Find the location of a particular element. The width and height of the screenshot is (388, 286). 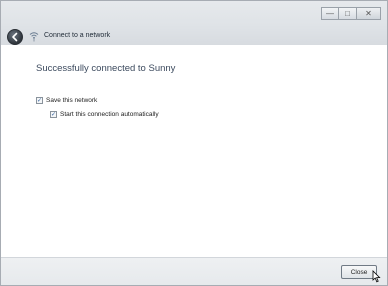

back-arrow-icon is located at coordinates (15, 37).